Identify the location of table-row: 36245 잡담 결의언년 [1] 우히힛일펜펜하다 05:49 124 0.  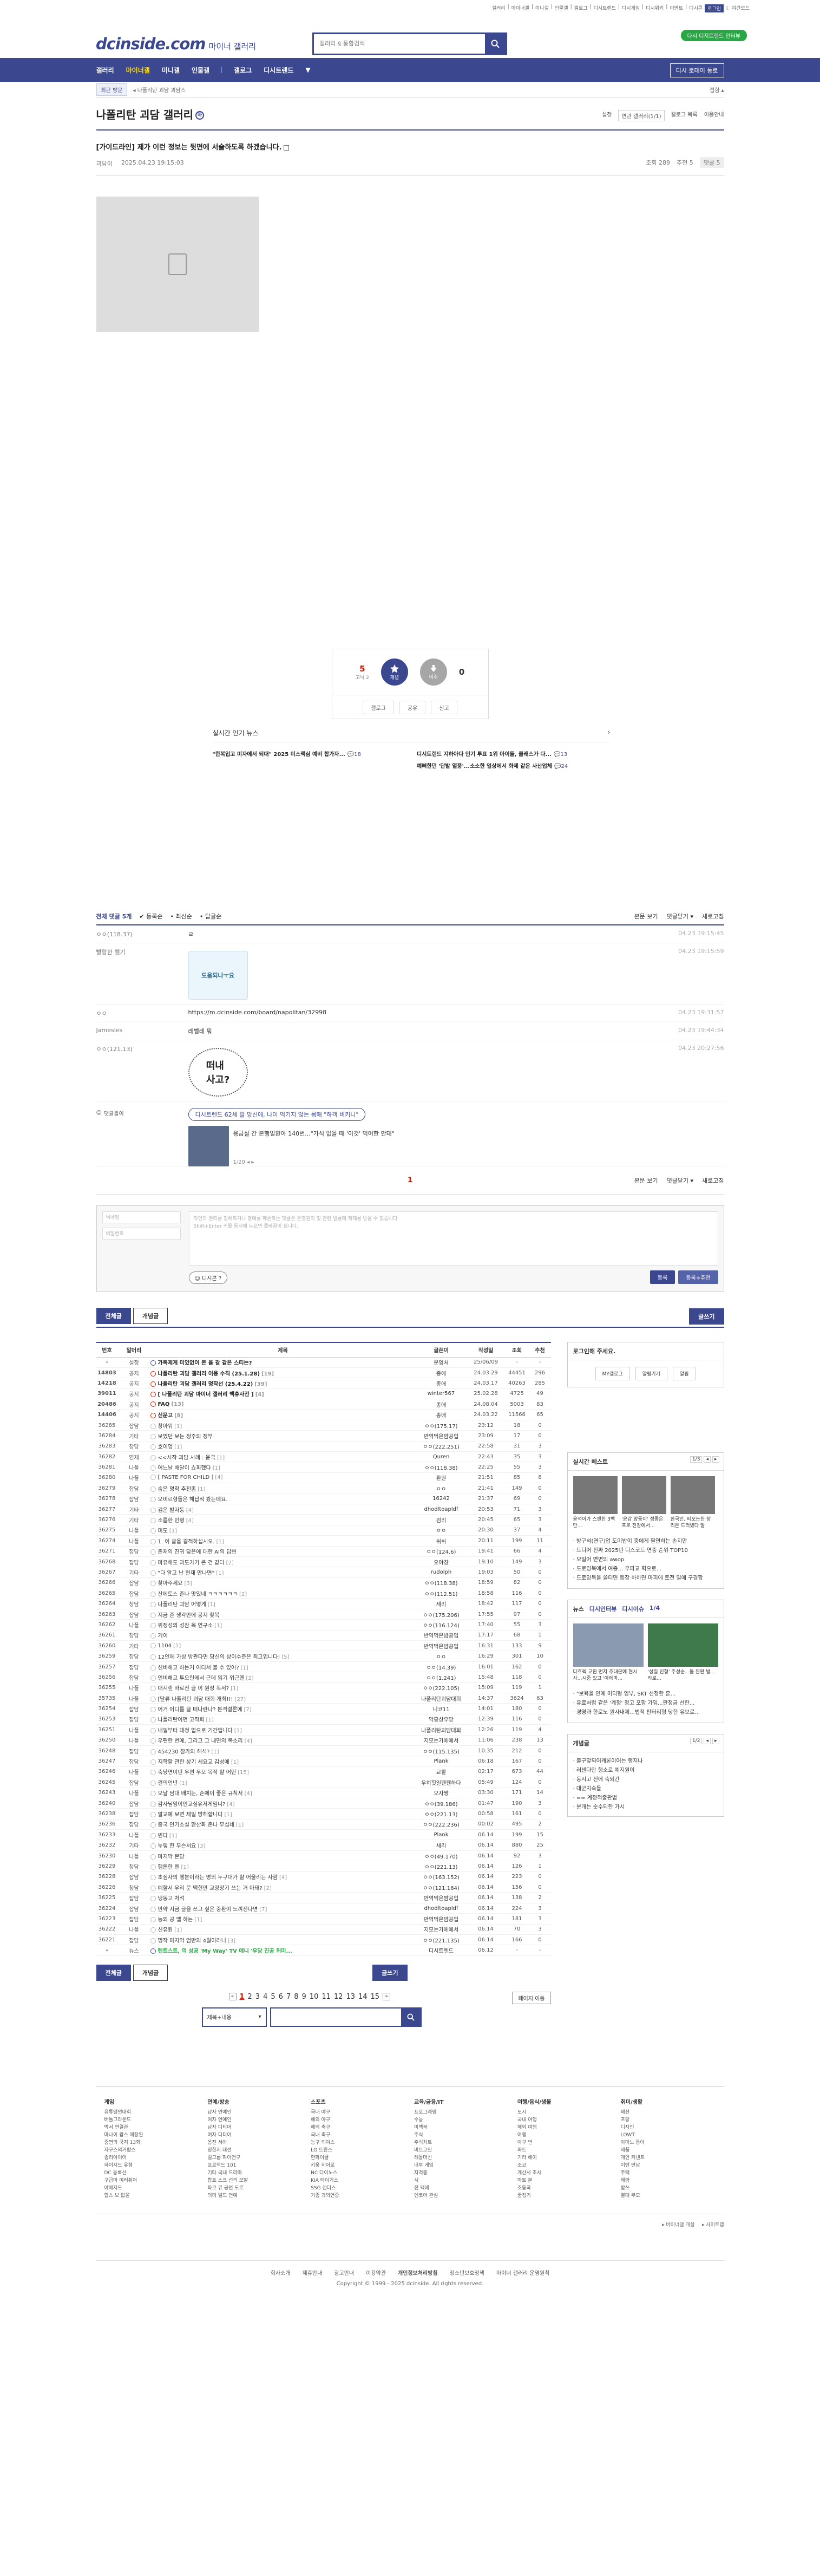
(324, 1782).